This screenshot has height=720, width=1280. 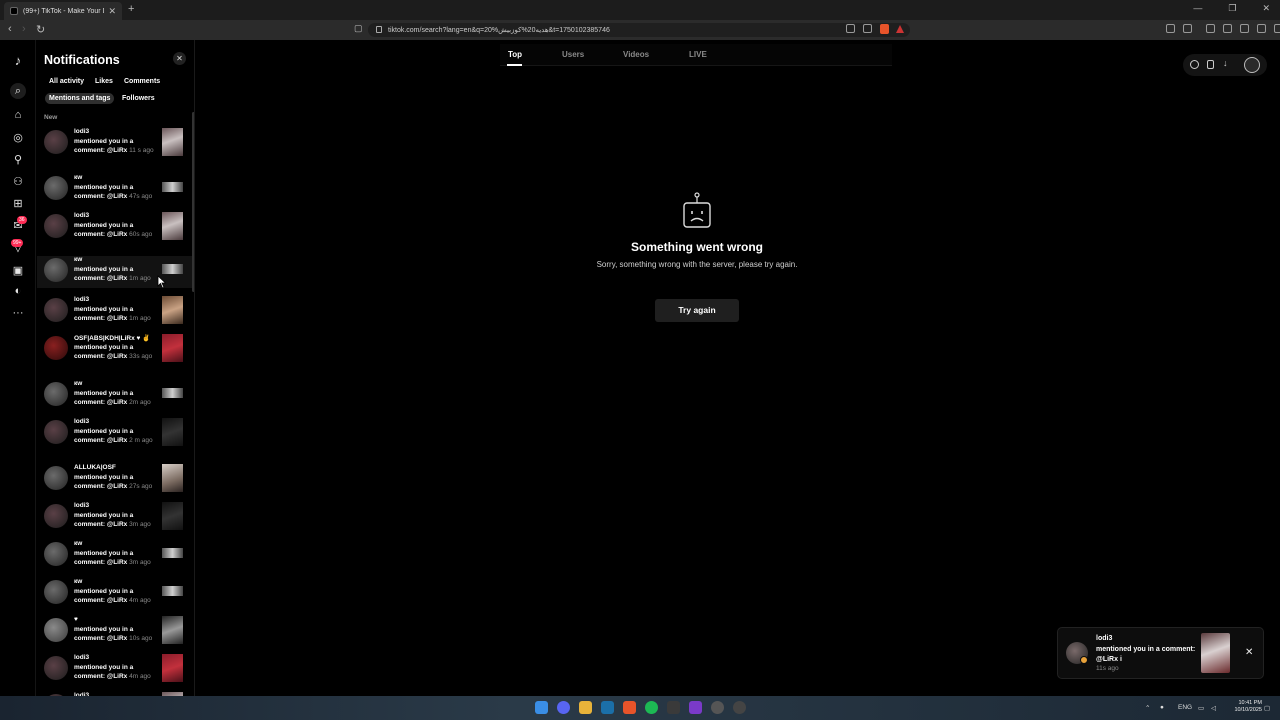 What do you see at coordinates (607, 707) in the screenshot?
I see `steam-icon` at bounding box center [607, 707].